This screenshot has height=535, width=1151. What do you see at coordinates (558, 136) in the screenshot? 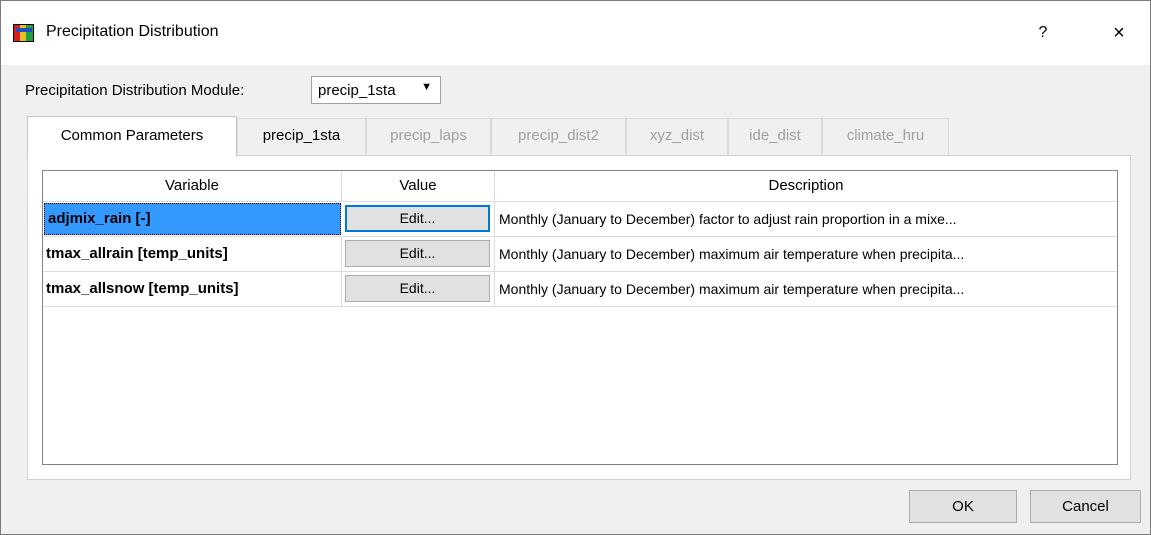
I see `tab-precip-dist2: precip_dist2` at bounding box center [558, 136].